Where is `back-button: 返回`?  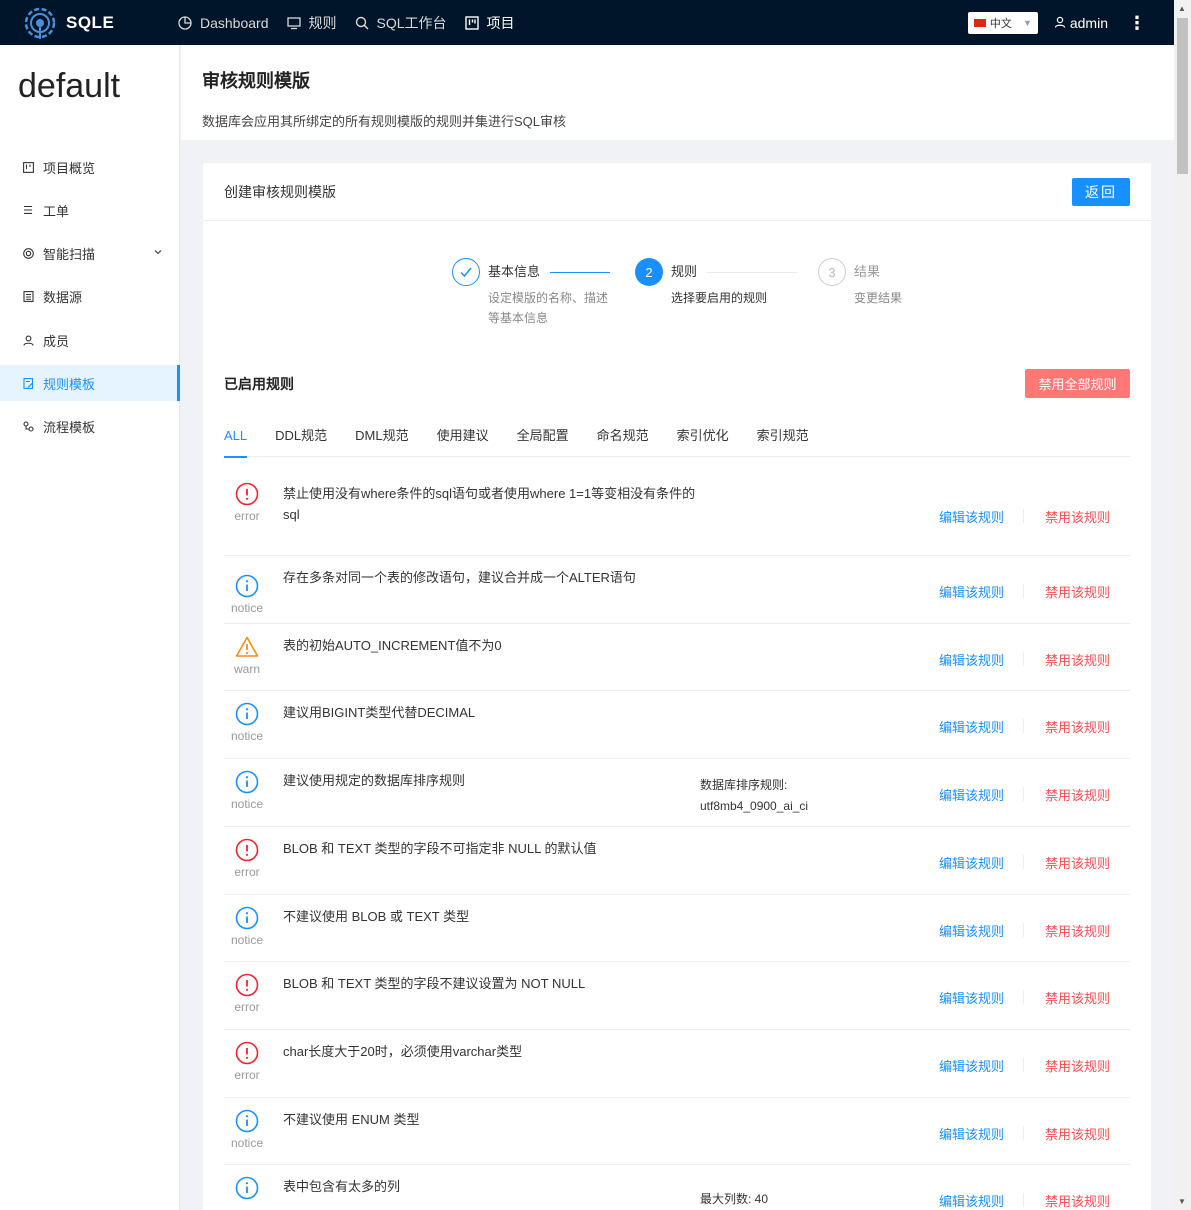
back-button: 返回 is located at coordinates (1101, 191).